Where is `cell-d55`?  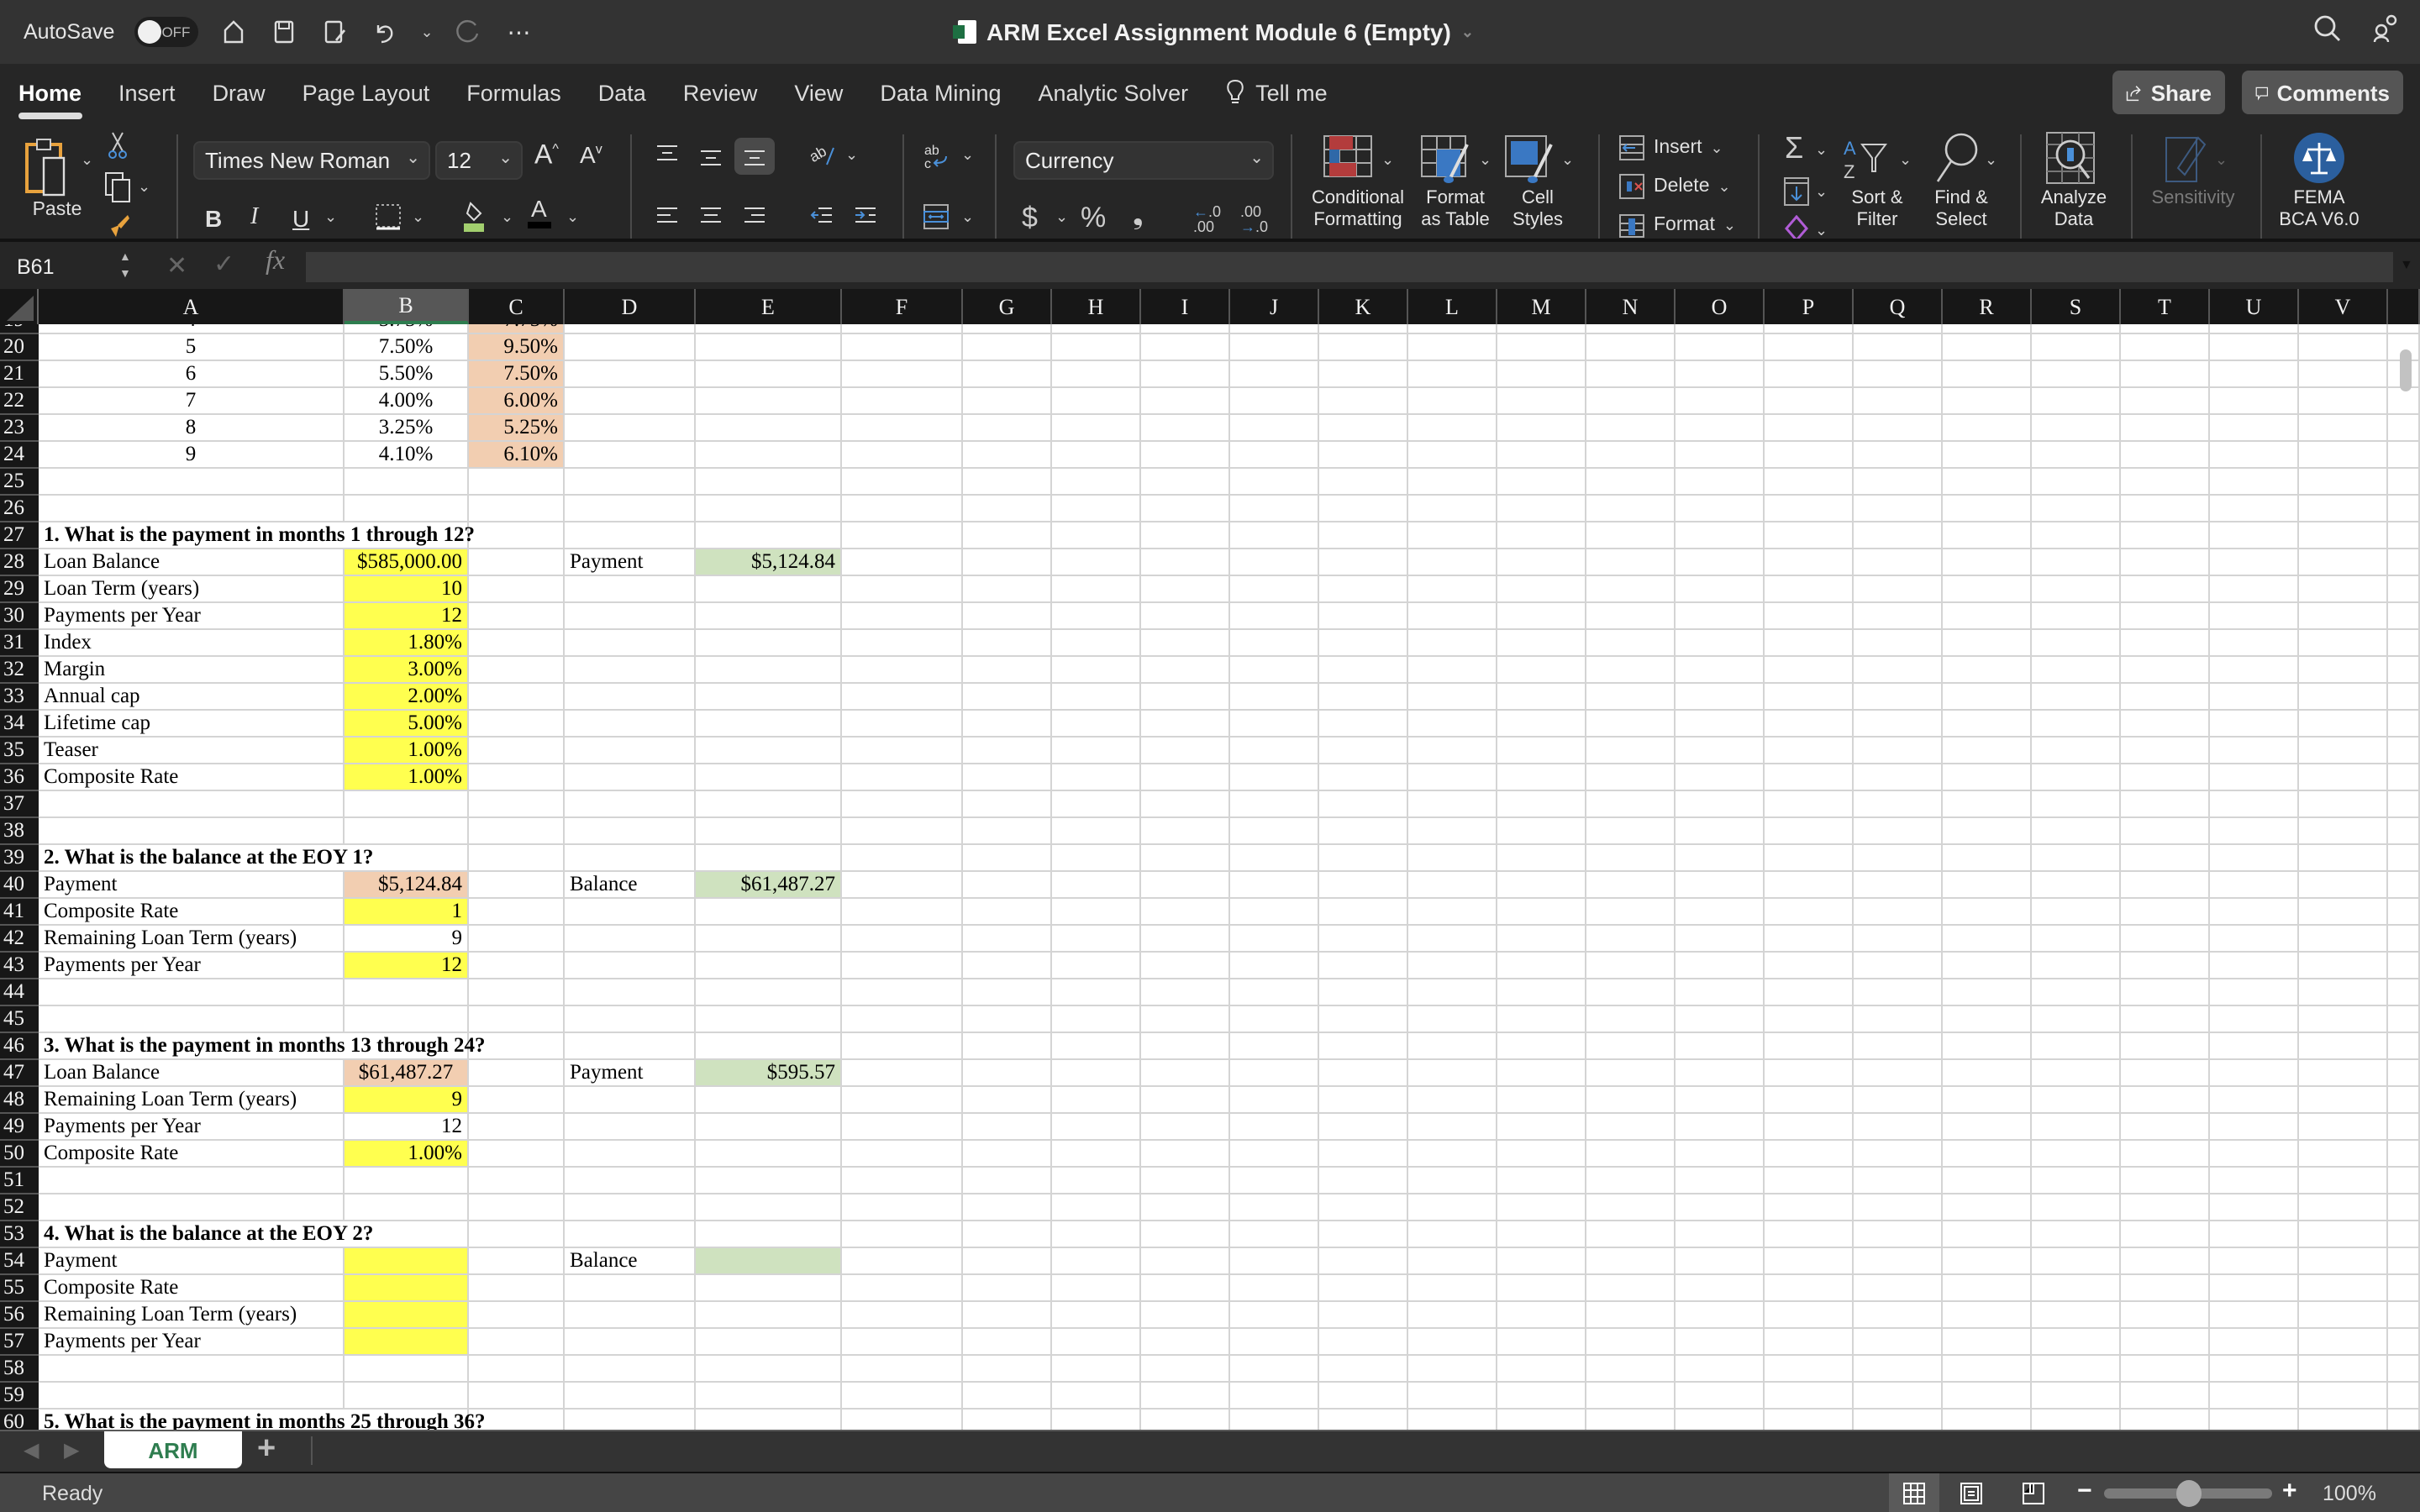 cell-d55 is located at coordinates (630, 1288).